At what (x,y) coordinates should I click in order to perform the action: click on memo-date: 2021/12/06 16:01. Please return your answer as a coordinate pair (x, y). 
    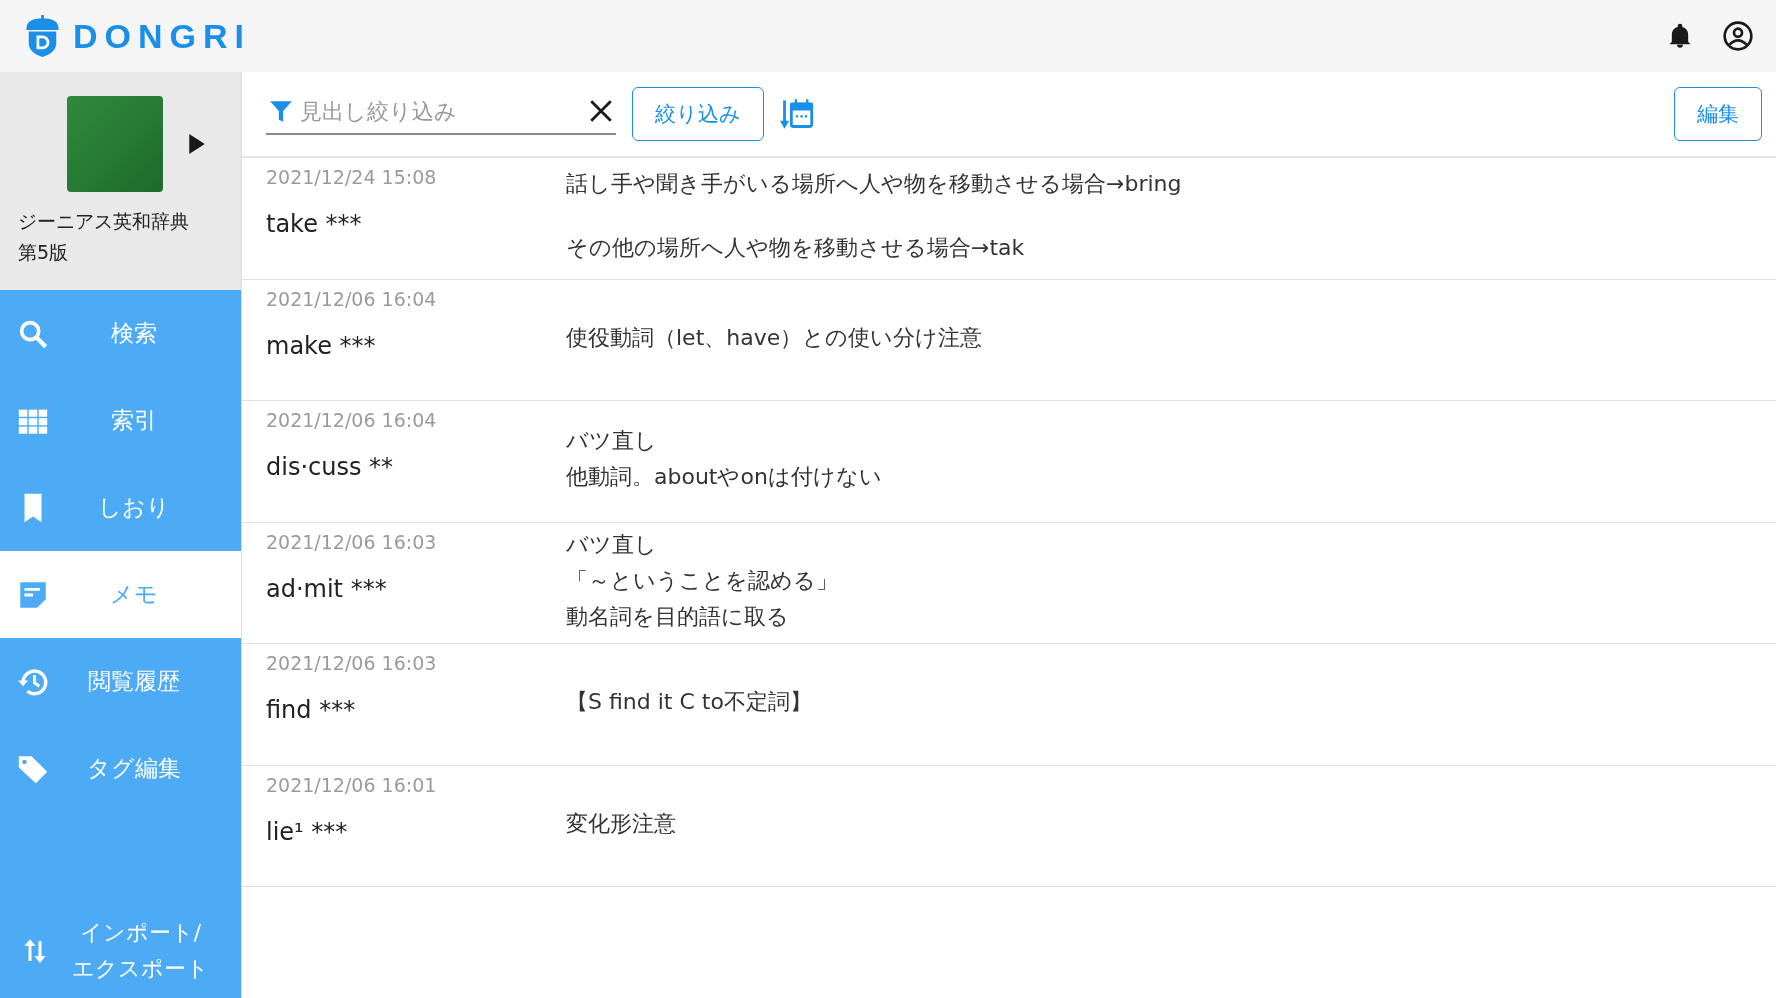
    Looking at the image, I should click on (352, 784).